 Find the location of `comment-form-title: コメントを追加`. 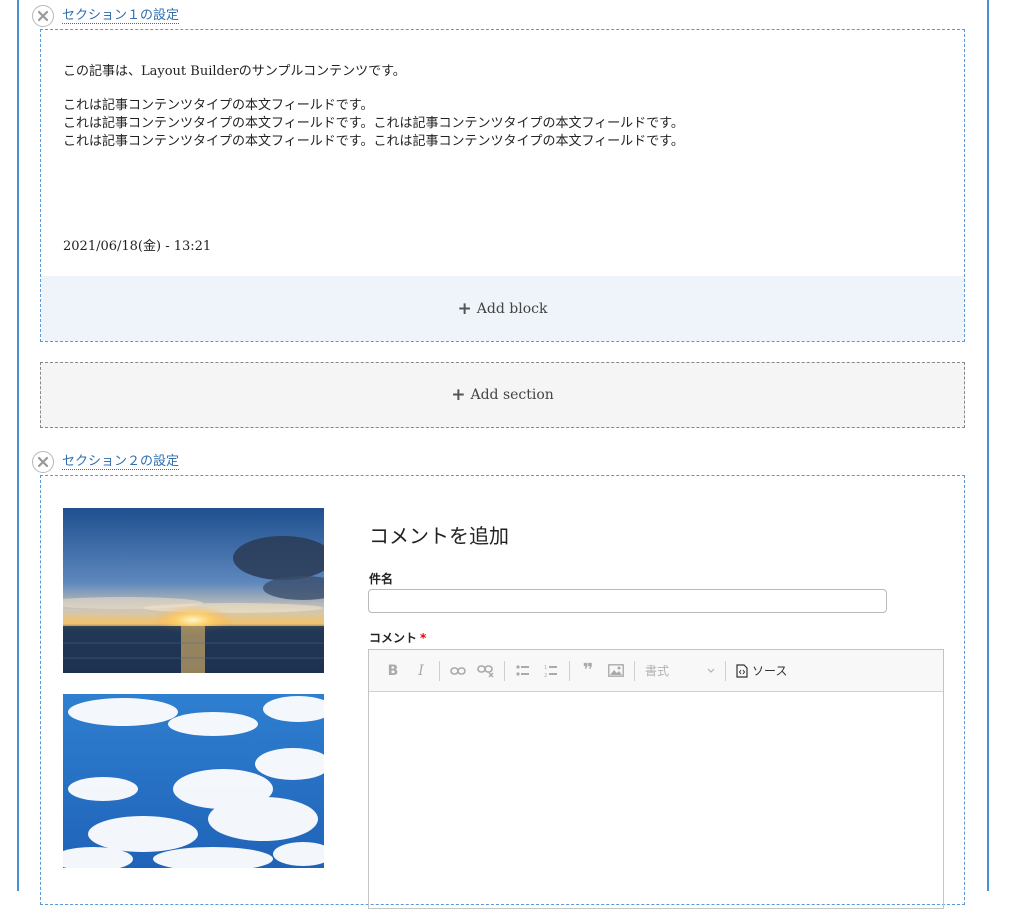

comment-form-title: コメントを追加 is located at coordinates (439, 536).